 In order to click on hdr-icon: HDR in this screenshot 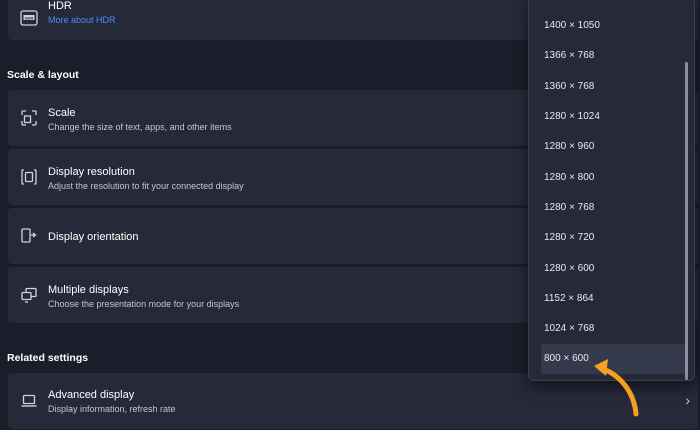, I will do `click(29, 18)`.